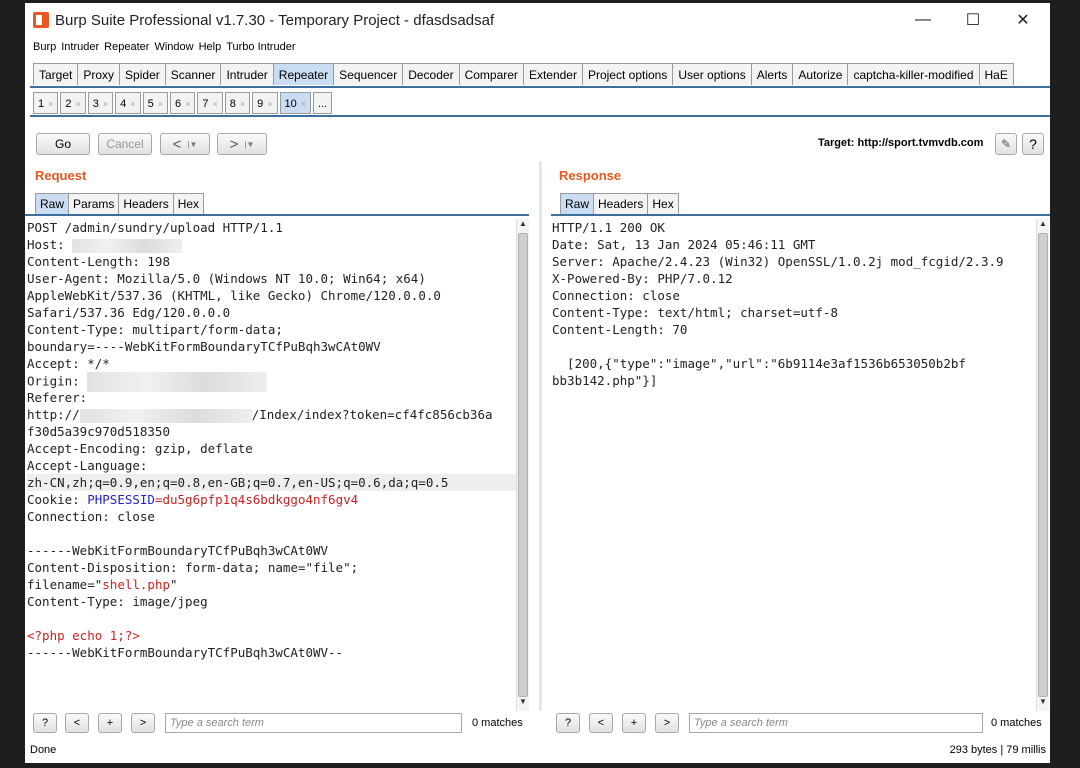  What do you see at coordinates (431, 74) in the screenshot?
I see `tab-decoder: Decoder` at bounding box center [431, 74].